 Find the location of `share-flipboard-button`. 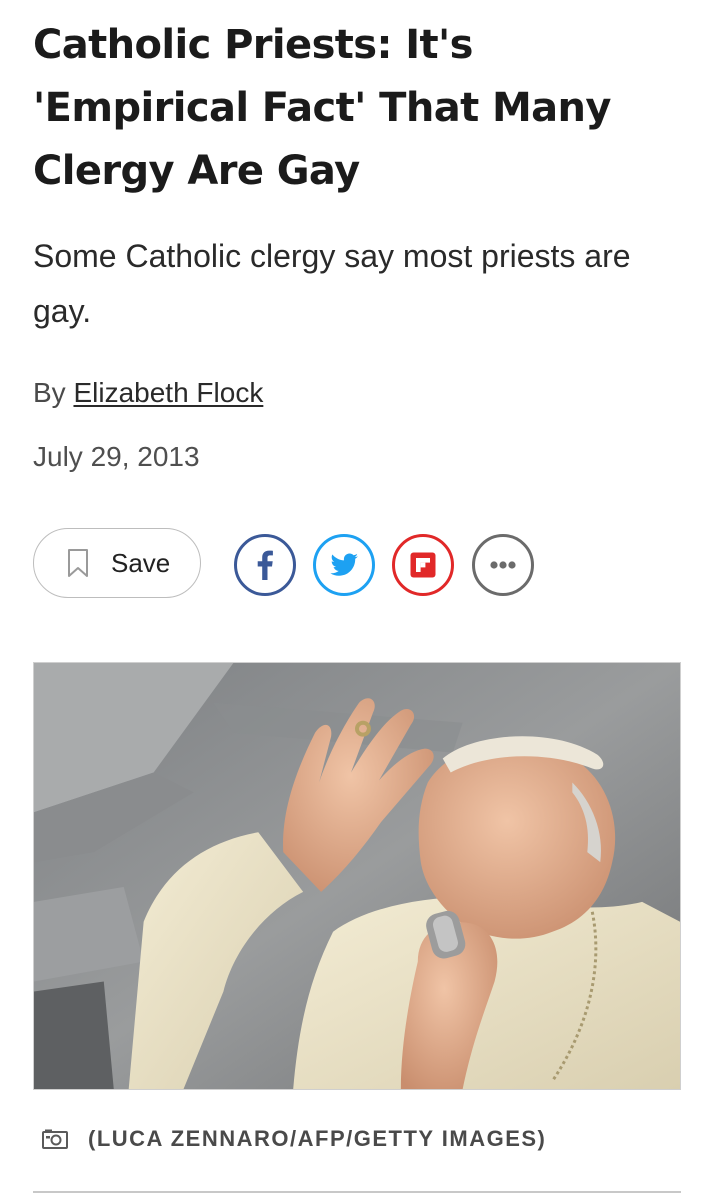

share-flipboard-button is located at coordinates (423, 565).